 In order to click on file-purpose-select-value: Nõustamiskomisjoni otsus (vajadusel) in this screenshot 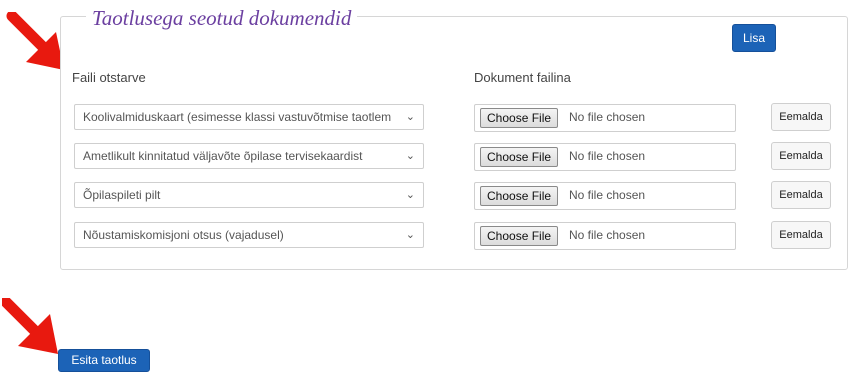, I will do `click(183, 235)`.